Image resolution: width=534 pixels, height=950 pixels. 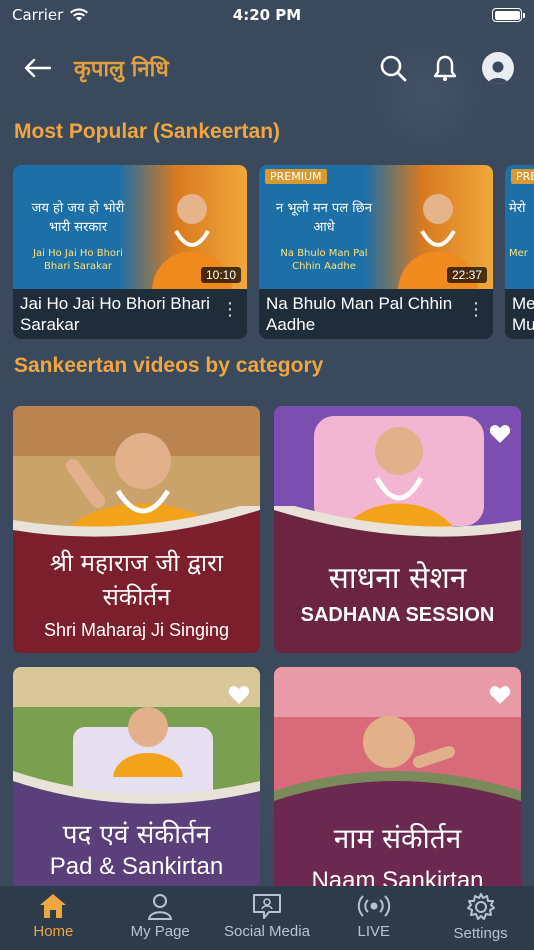 I want to click on thumbnail-english-text: Na Bhulo Man Pal Chhin Aadhe, so click(x=324, y=260).